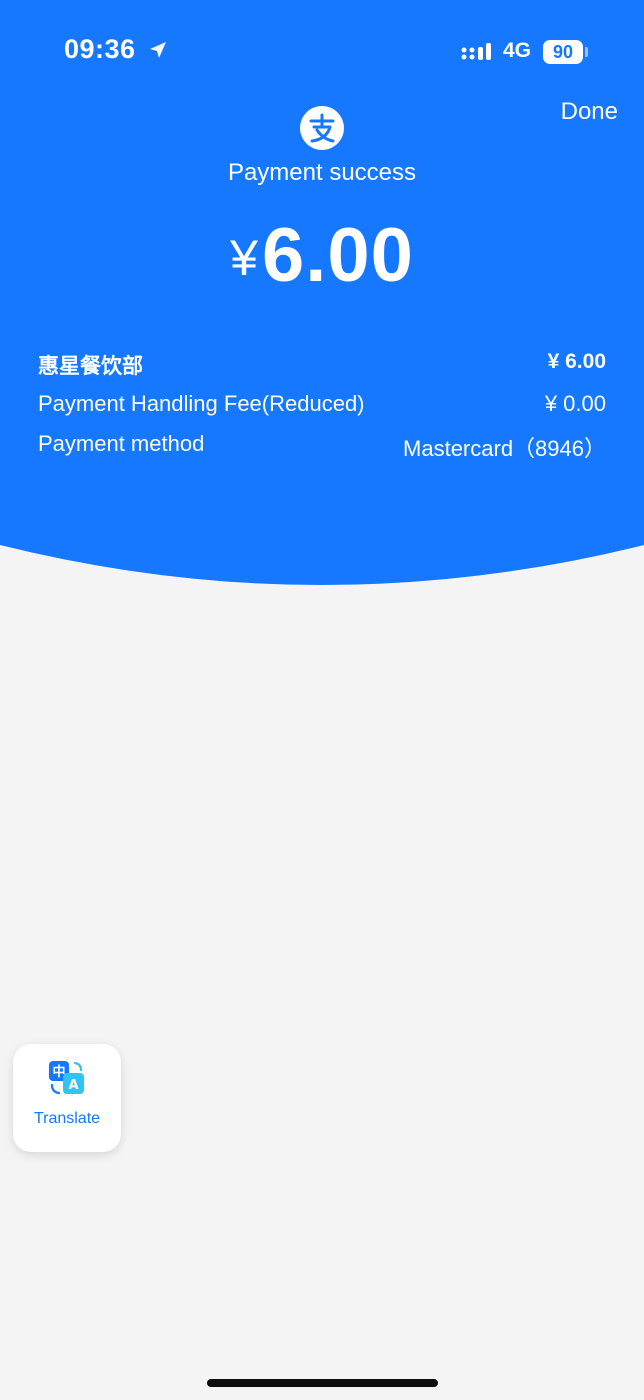  What do you see at coordinates (576, 361) in the screenshot?
I see `merchant-amount: ¥ 6.00` at bounding box center [576, 361].